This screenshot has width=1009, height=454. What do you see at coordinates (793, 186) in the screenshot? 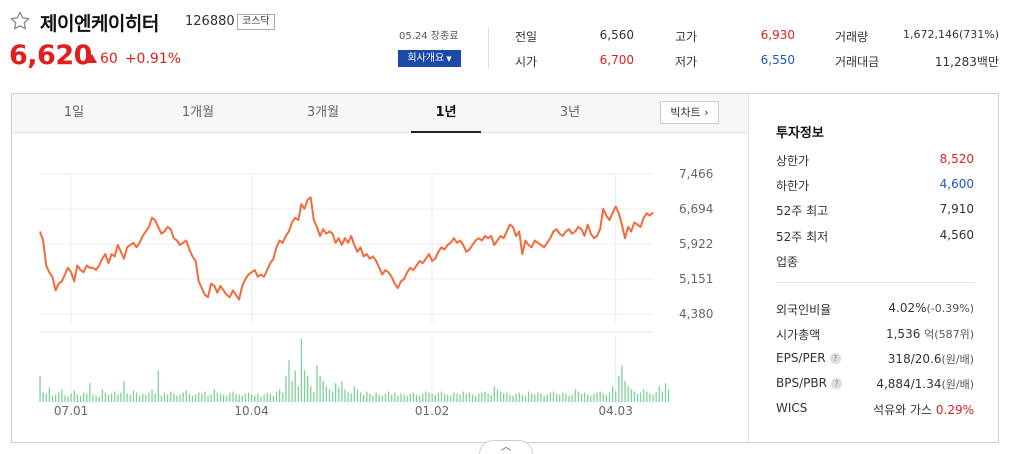
I see `lower-limit-label: 하한가` at bounding box center [793, 186].